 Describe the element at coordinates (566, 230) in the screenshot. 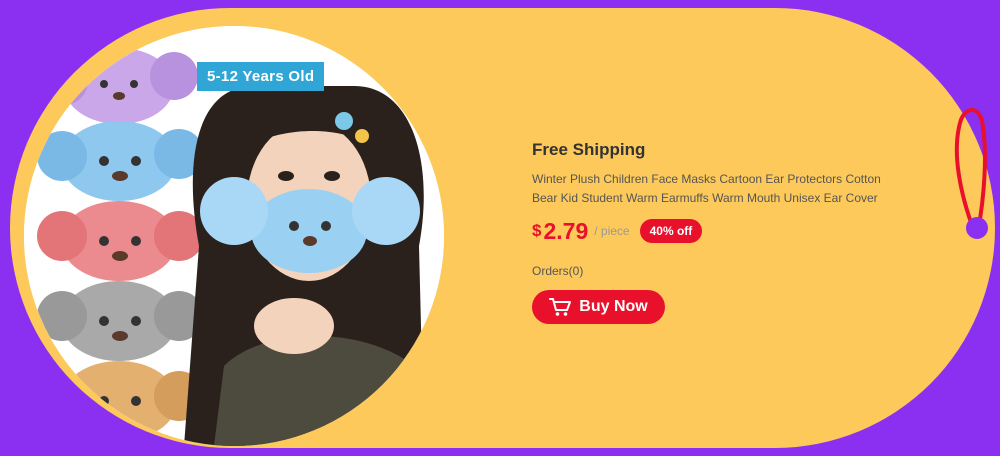

I see `price-value: 2.79` at that location.